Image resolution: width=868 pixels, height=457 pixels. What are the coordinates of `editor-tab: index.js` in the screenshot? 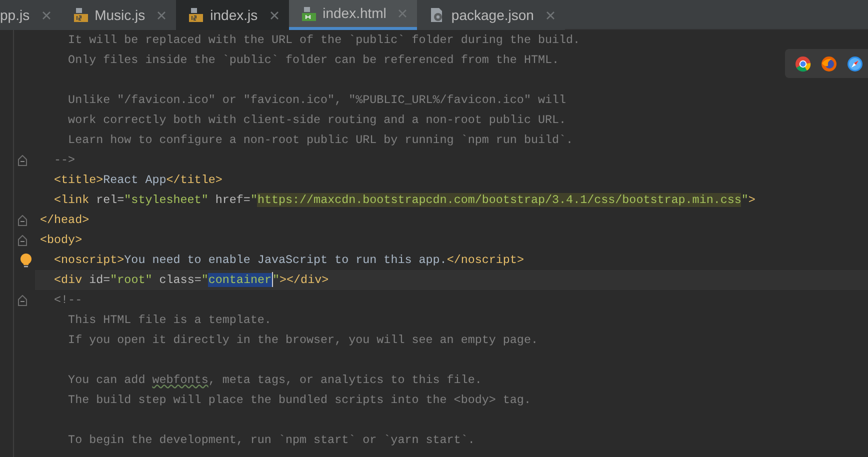 It's located at (232, 15).